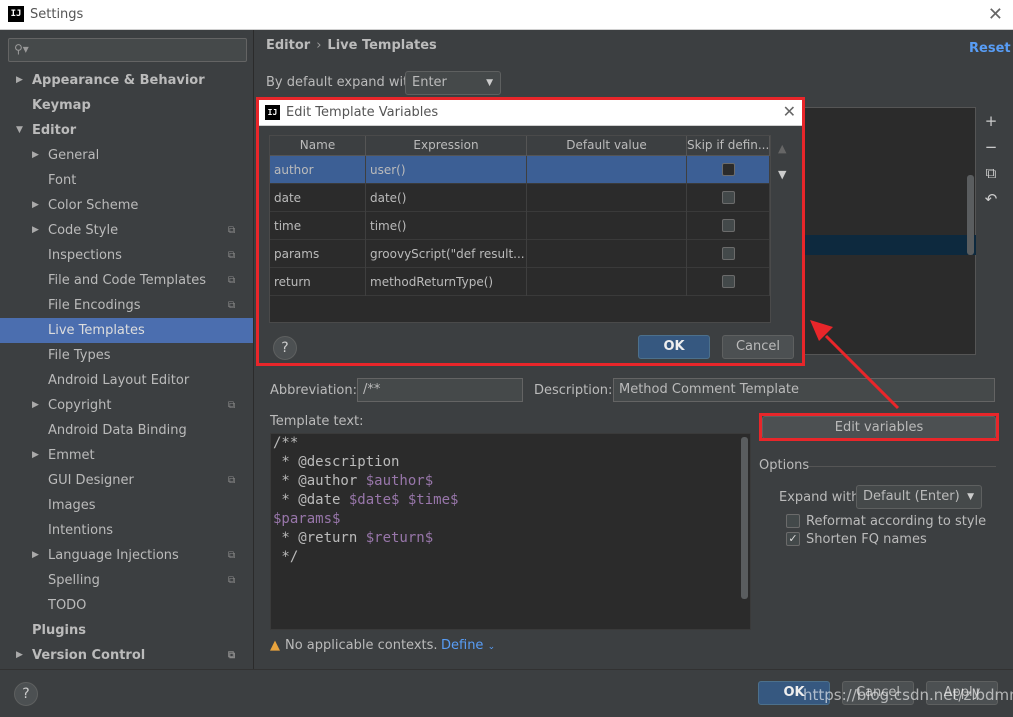 Image resolution: width=1013 pixels, height=717 pixels. What do you see at coordinates (674, 347) in the screenshot?
I see `dialog-ok-button: OK` at bounding box center [674, 347].